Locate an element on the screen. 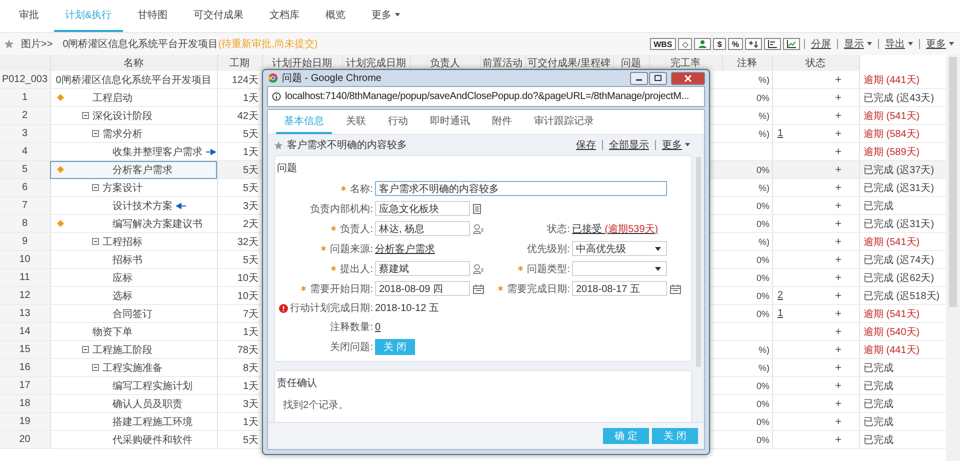 Image resolution: width=960 pixels, height=461 pixels. column-header: 工期 is located at coordinates (239, 63).